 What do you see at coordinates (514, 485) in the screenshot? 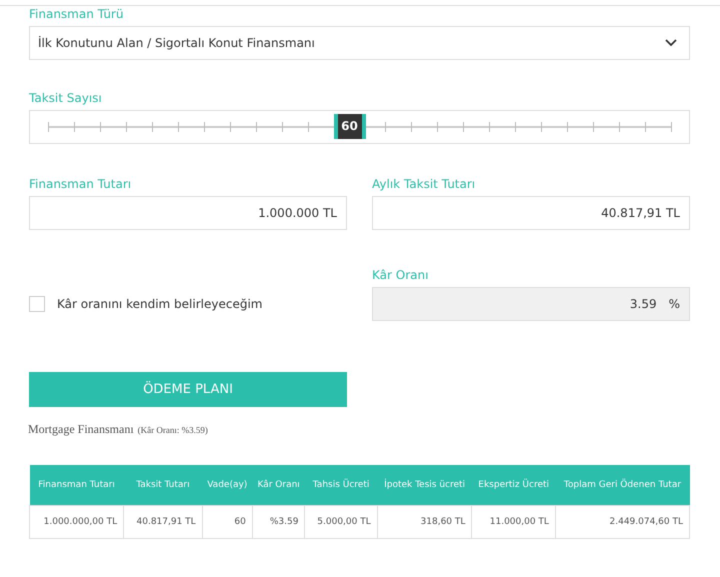
I see `column-header: Ekspertiz Ücreti` at bounding box center [514, 485].